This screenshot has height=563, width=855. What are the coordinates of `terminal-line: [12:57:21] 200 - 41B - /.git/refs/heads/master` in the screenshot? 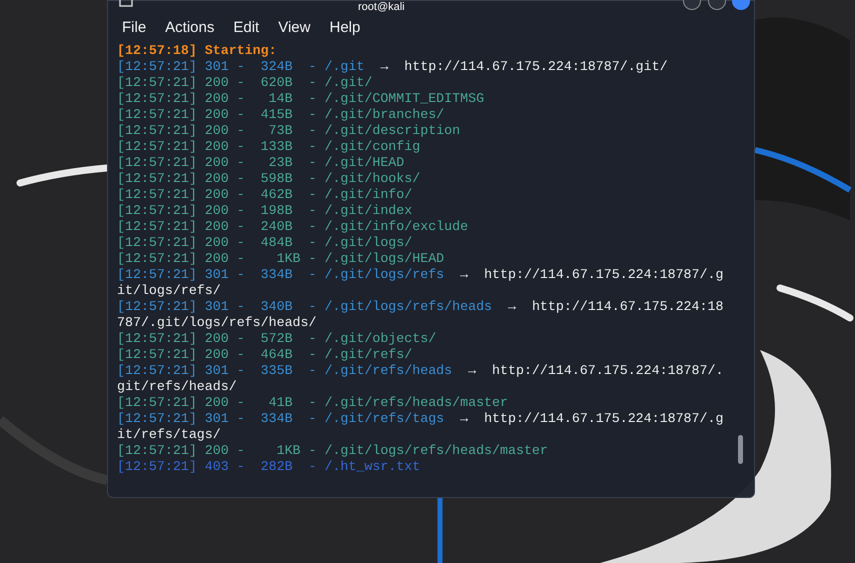 It's located at (313, 403).